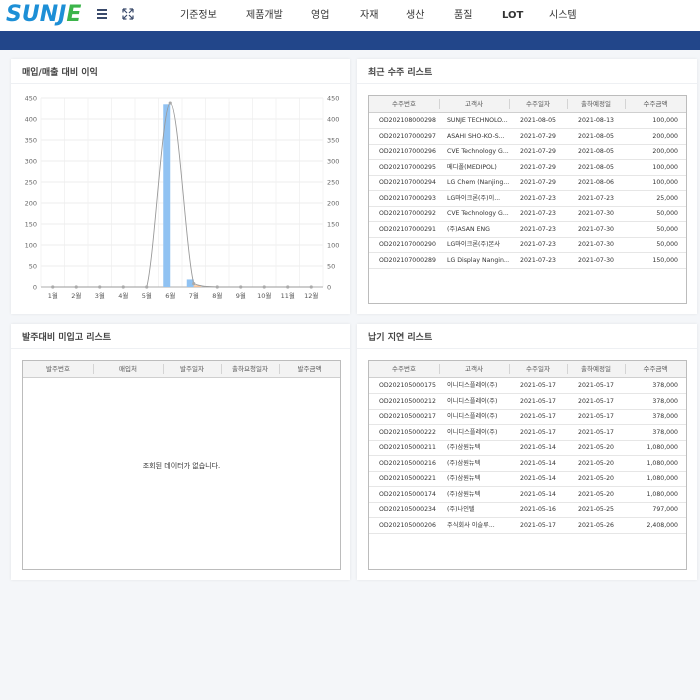 Image resolution: width=700 pixels, height=700 pixels. Describe the element at coordinates (407, 151) in the screenshot. I see `table-cell: OD202107000296` at that location.